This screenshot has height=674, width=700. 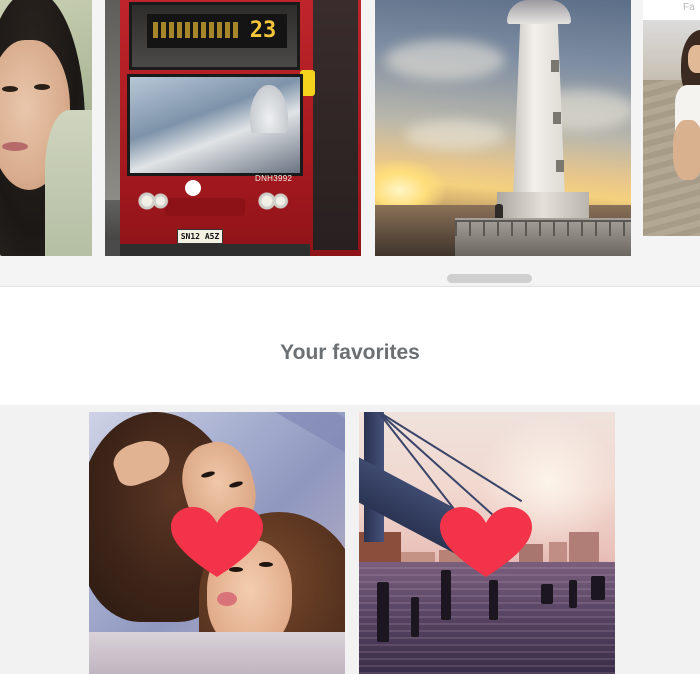 I want to click on favorites-title: Your favorites, so click(x=350, y=352).